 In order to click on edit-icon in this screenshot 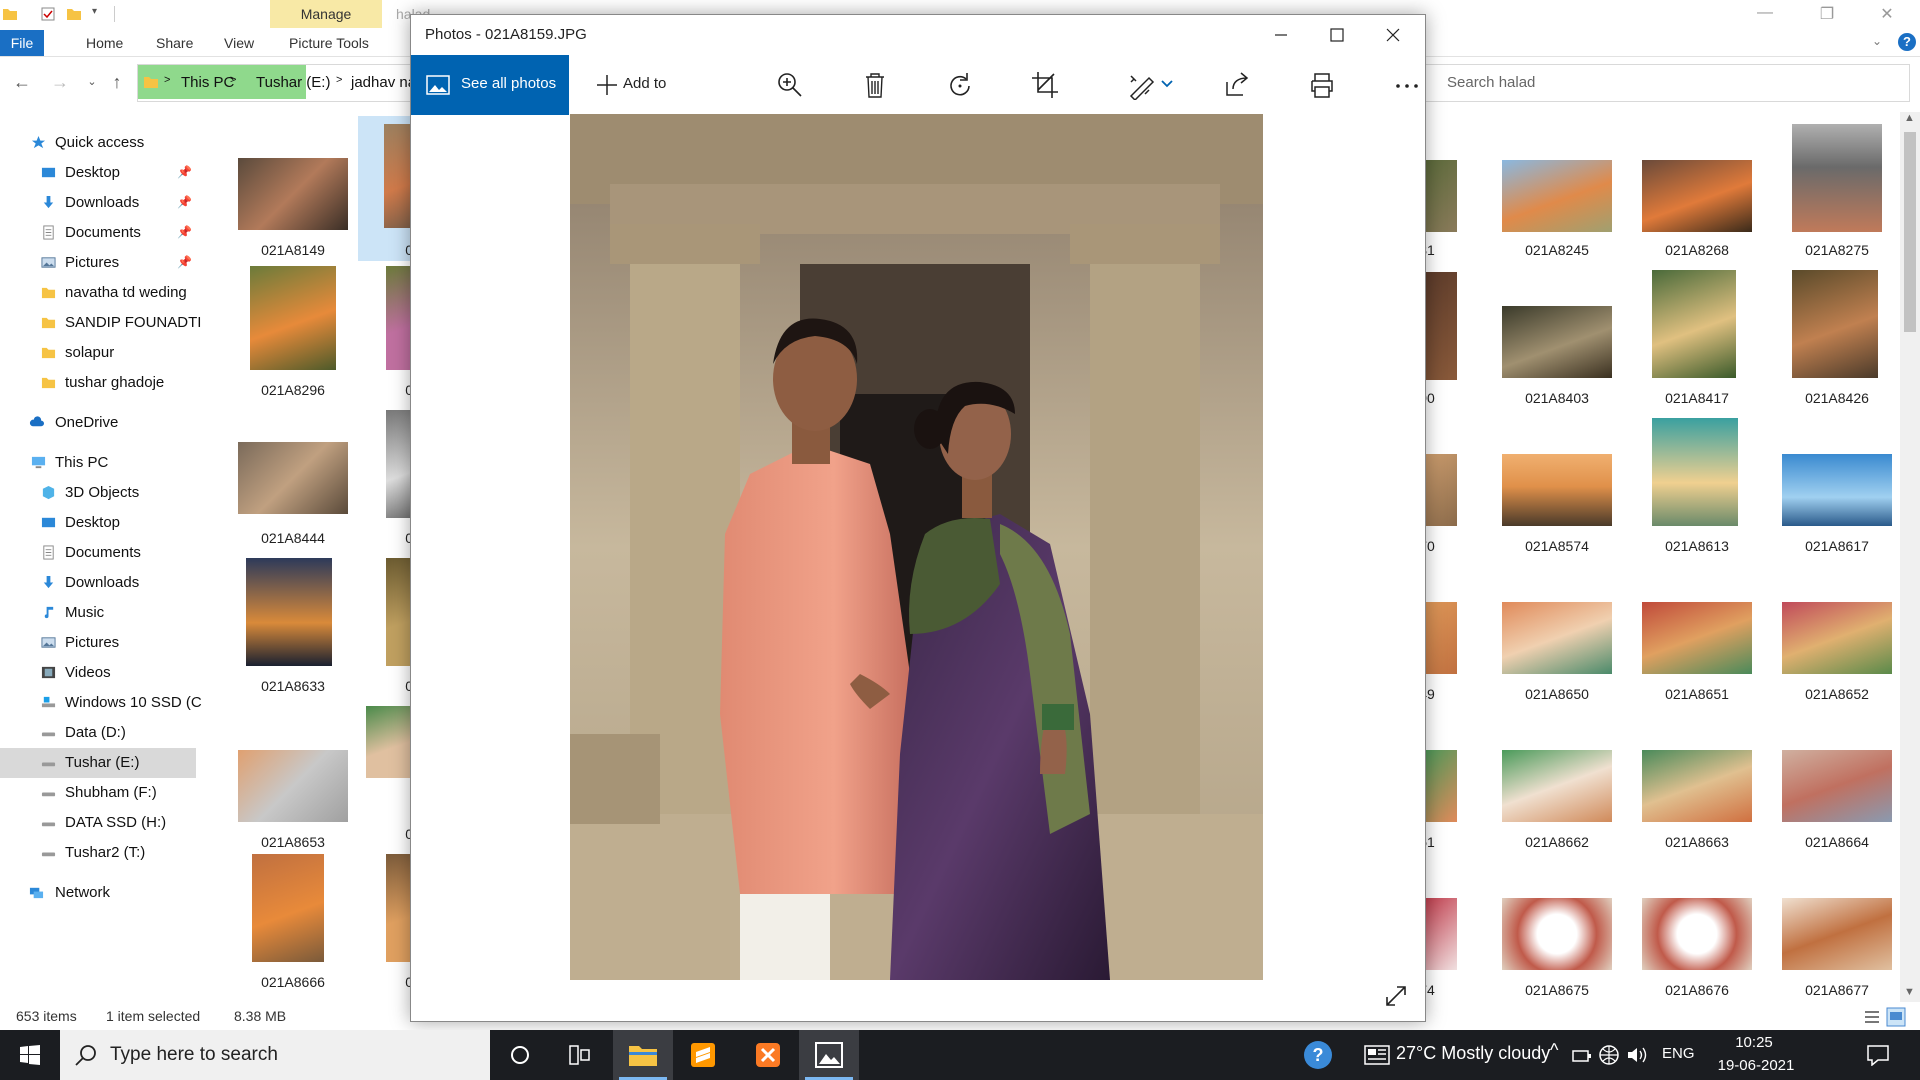, I will do `click(1142, 85)`.